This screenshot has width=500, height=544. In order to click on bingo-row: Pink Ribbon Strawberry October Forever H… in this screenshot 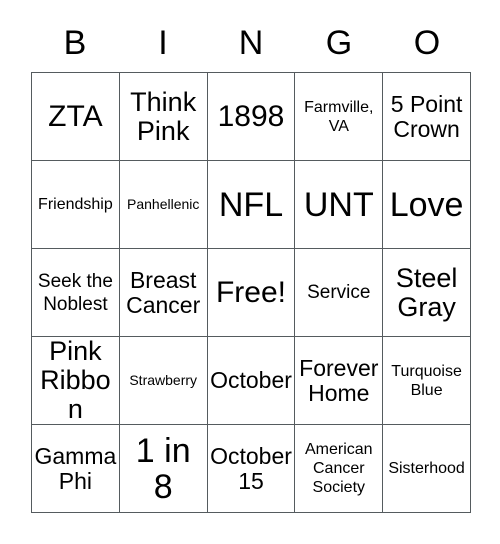, I will do `click(251, 381)`.